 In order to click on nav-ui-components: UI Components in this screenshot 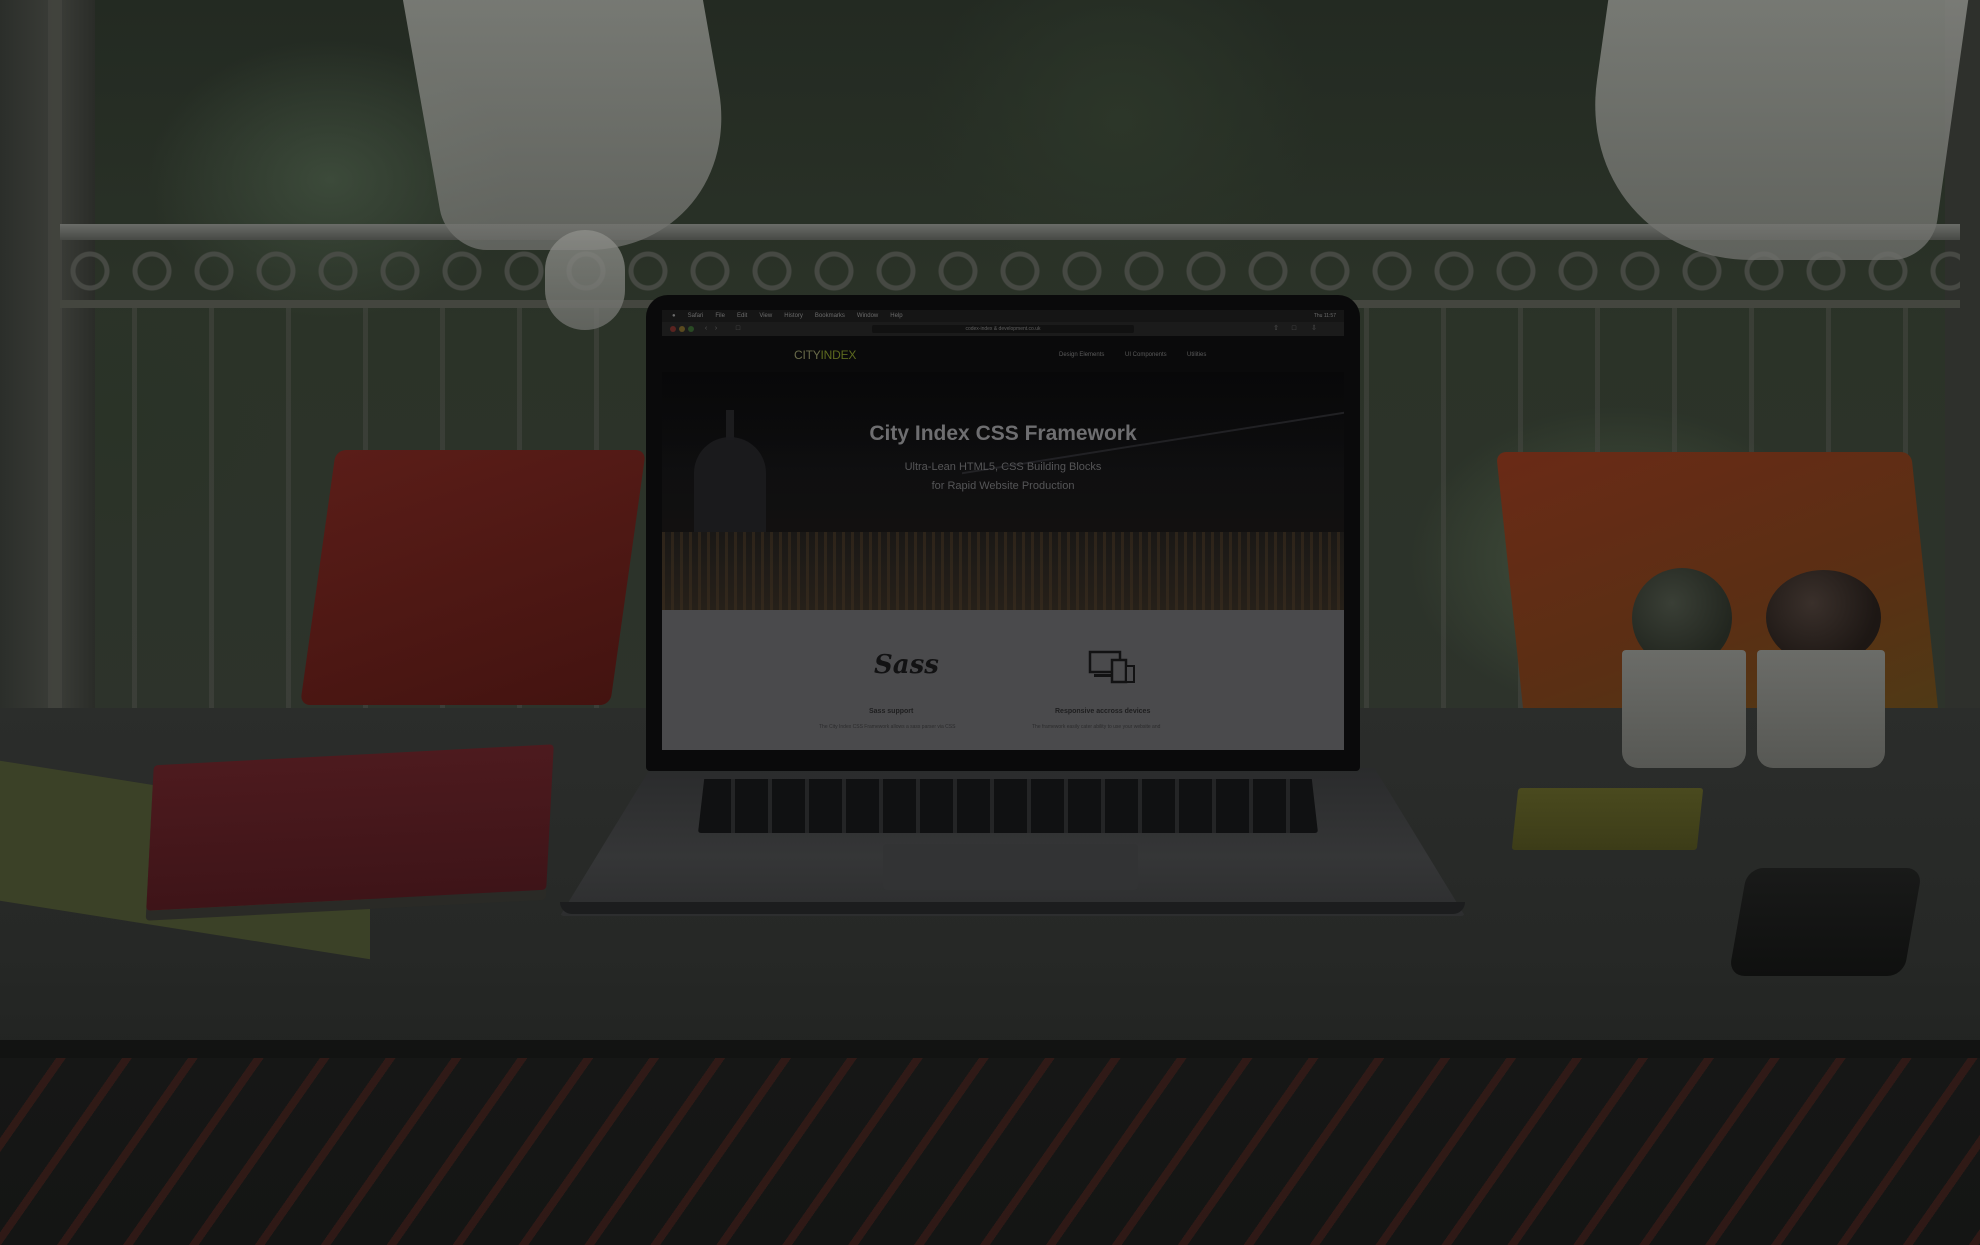, I will do `click(1146, 355)`.